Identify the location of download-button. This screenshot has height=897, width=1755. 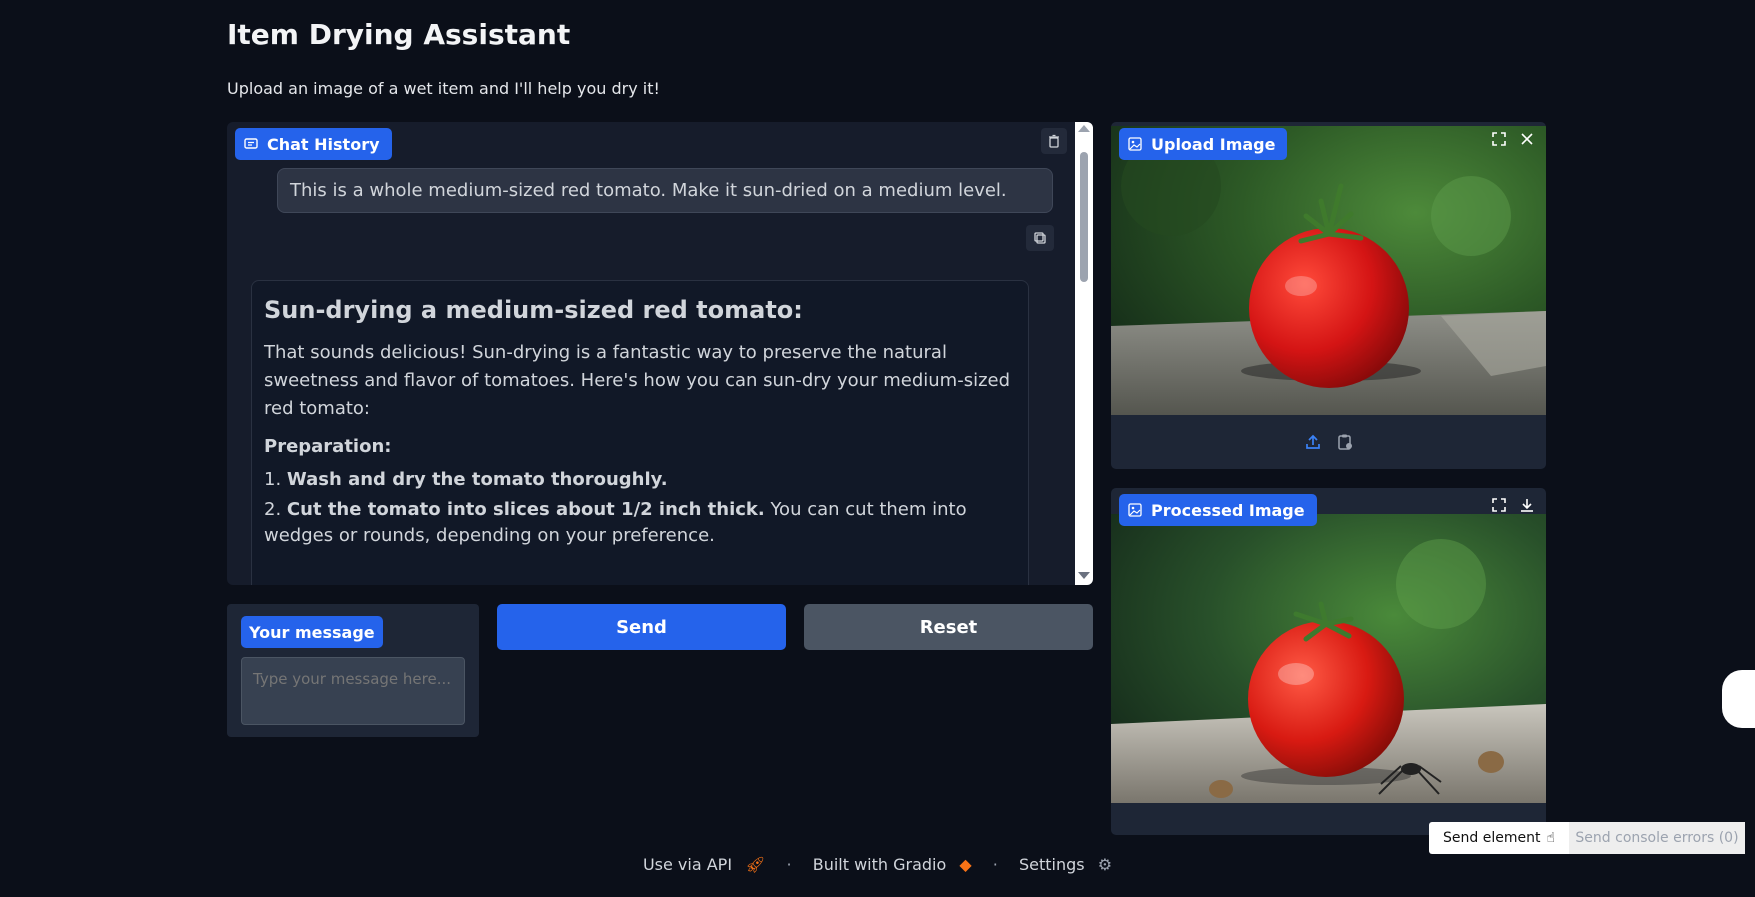
(1527, 505).